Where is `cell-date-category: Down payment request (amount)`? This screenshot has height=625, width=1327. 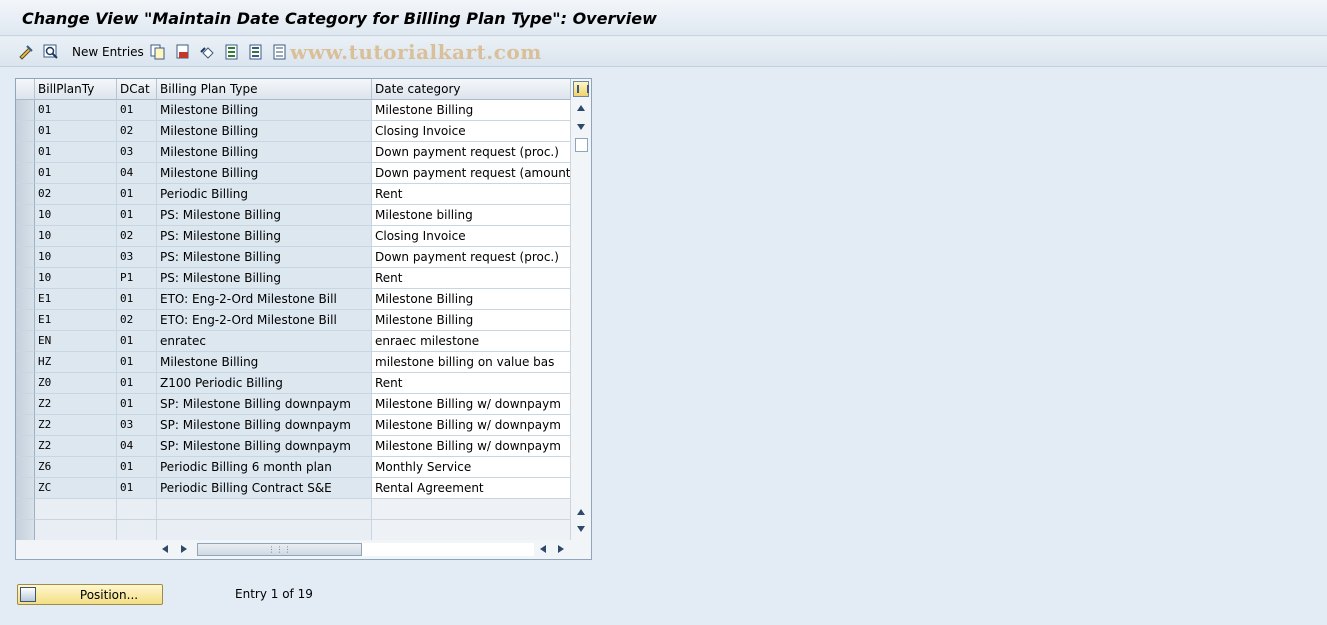 cell-date-category: Down payment request (amount) is located at coordinates (471, 173).